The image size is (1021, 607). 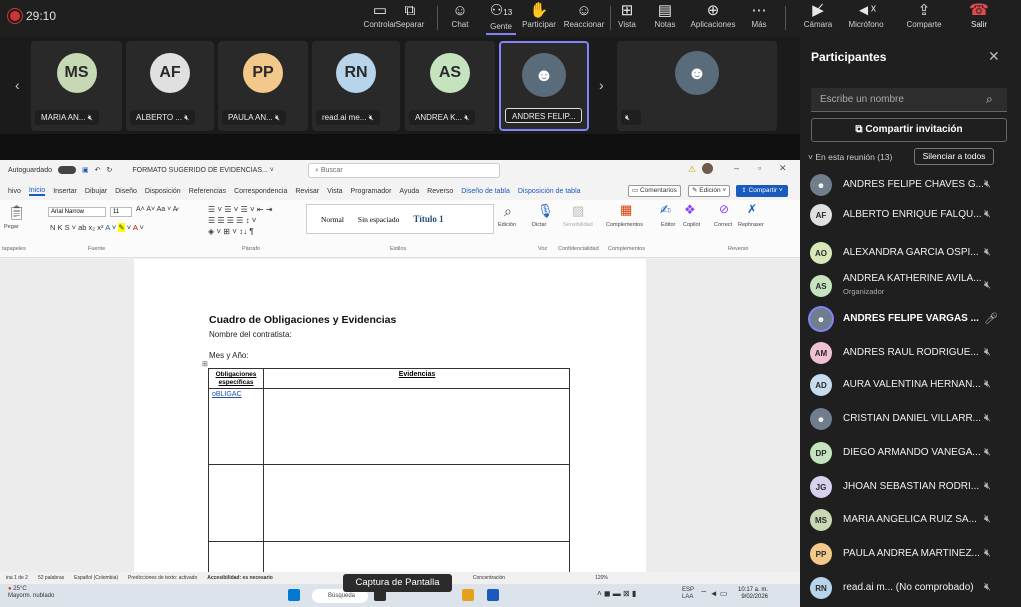 I want to click on more-button: ⋯ Más, so click(x=759, y=18).